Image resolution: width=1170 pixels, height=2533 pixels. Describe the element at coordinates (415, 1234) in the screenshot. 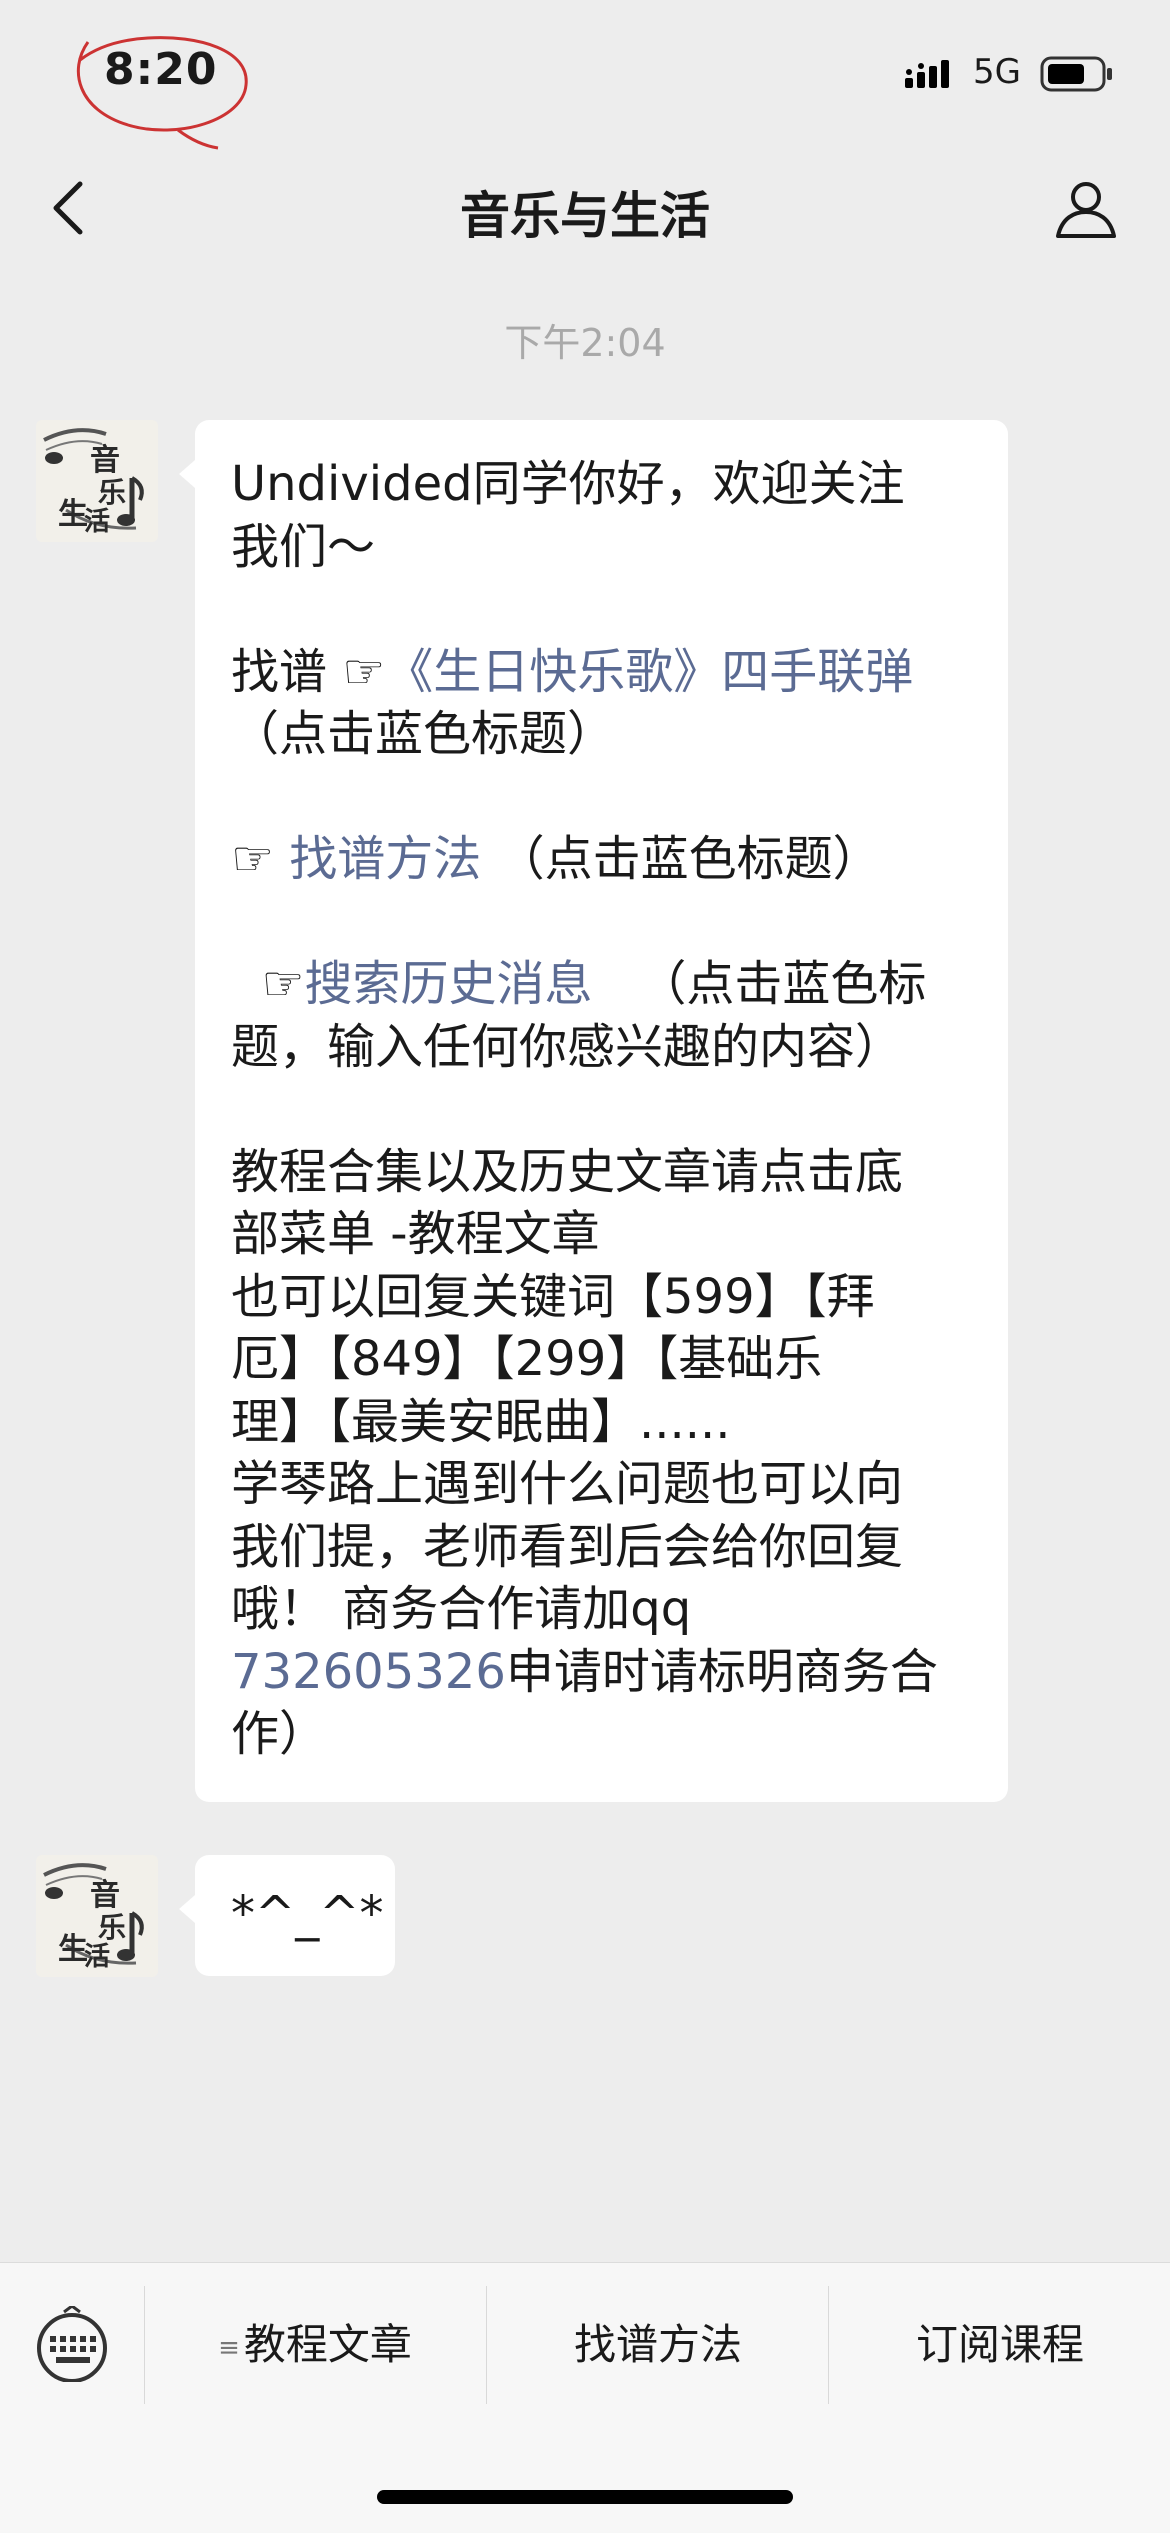

I see `message-line: 部菜单 -教程文章` at that location.